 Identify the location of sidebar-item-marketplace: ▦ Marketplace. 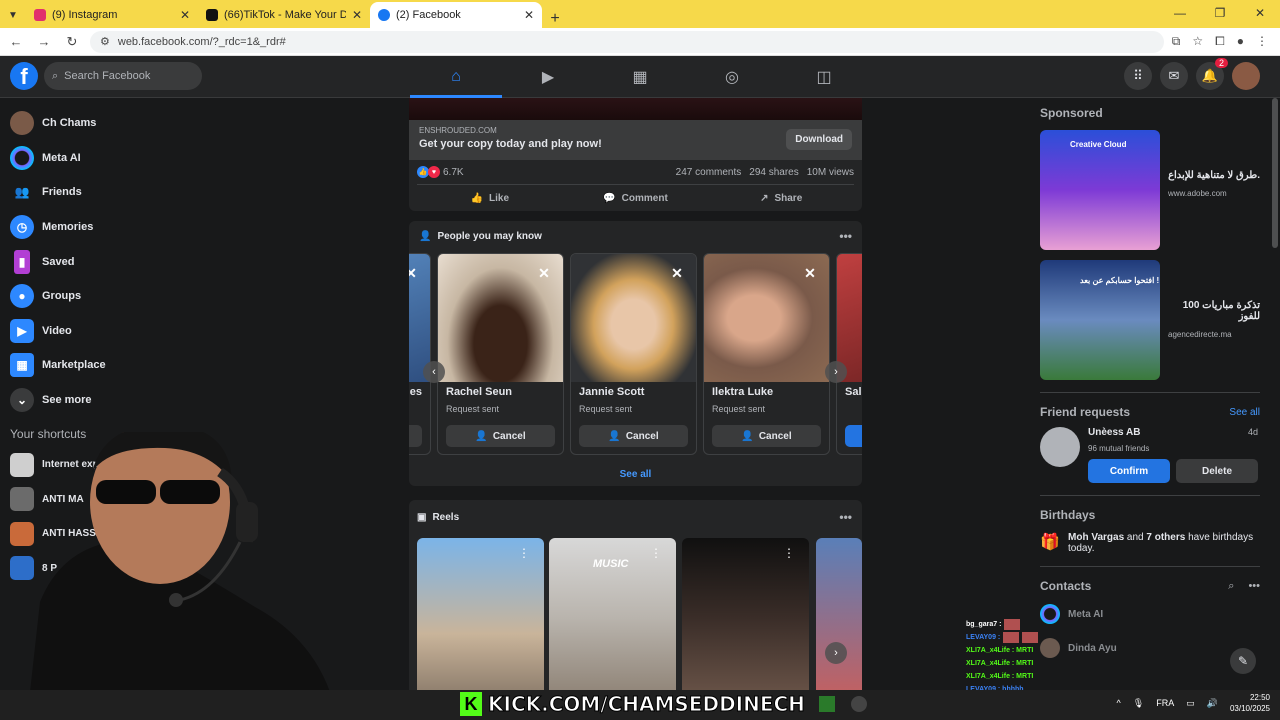
(115, 365).